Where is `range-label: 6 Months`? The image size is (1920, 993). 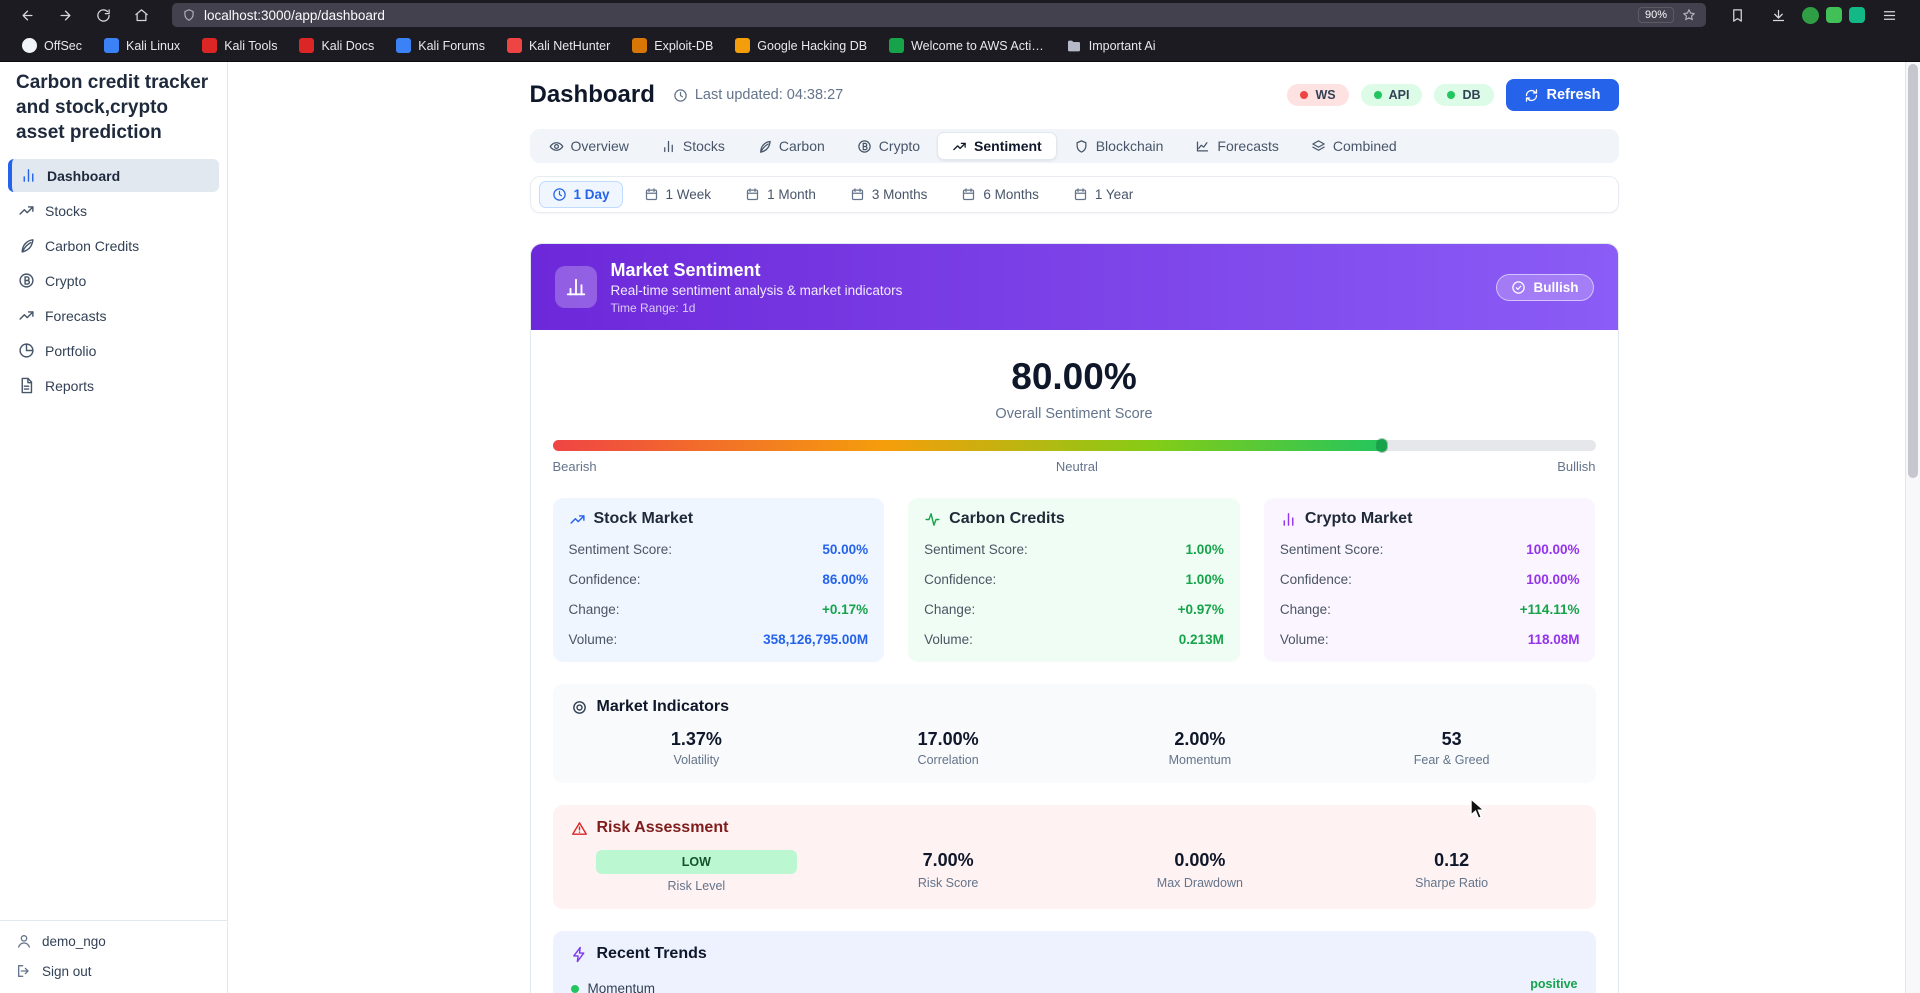
range-label: 6 Months is located at coordinates (1011, 194).